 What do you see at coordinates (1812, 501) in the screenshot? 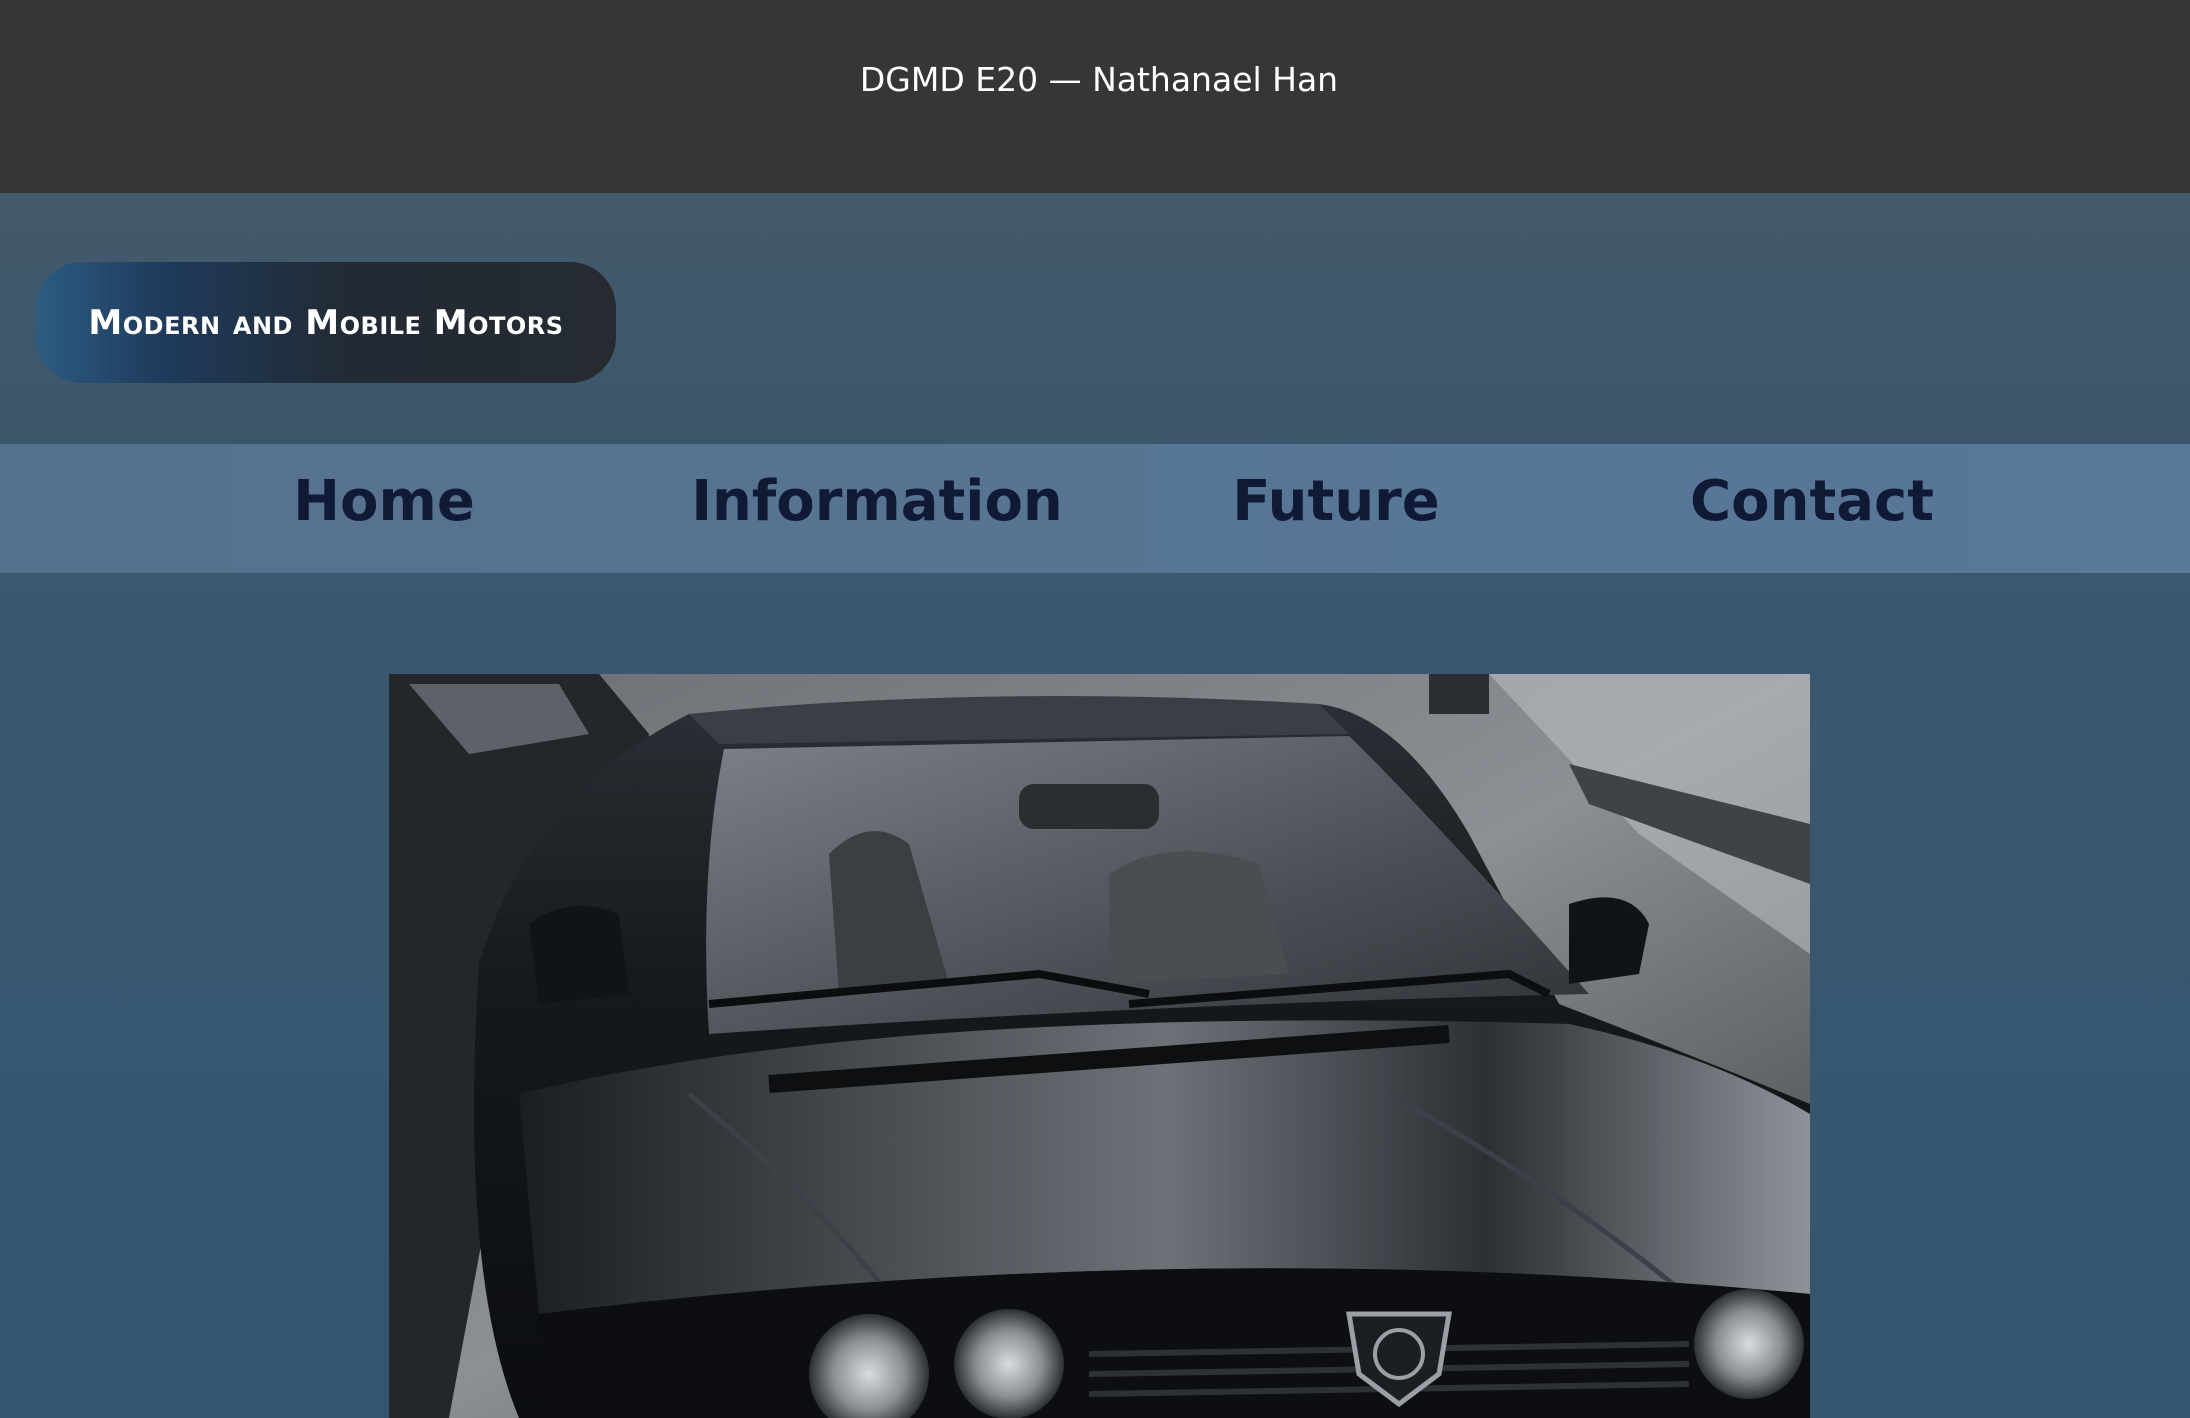
I see `nav-item-contact: Contact` at bounding box center [1812, 501].